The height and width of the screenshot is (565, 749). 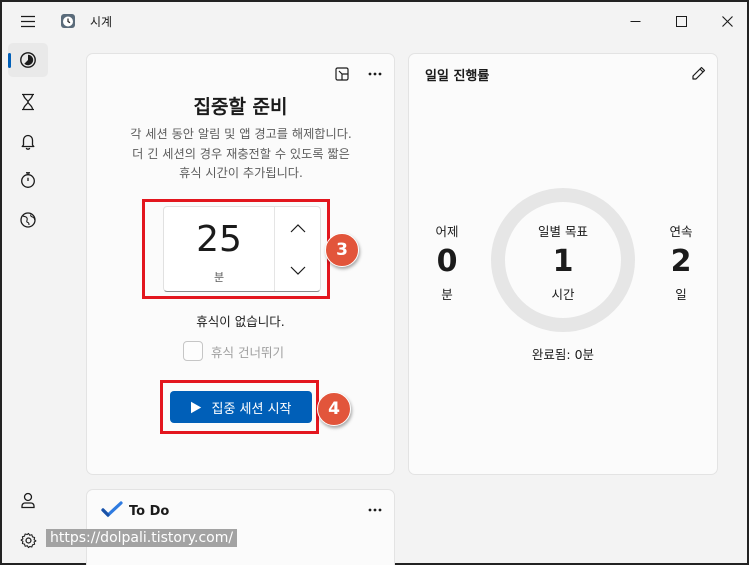 I want to click on daily-goal-stat: 일별 목표 1 시간, so click(x=563, y=262).